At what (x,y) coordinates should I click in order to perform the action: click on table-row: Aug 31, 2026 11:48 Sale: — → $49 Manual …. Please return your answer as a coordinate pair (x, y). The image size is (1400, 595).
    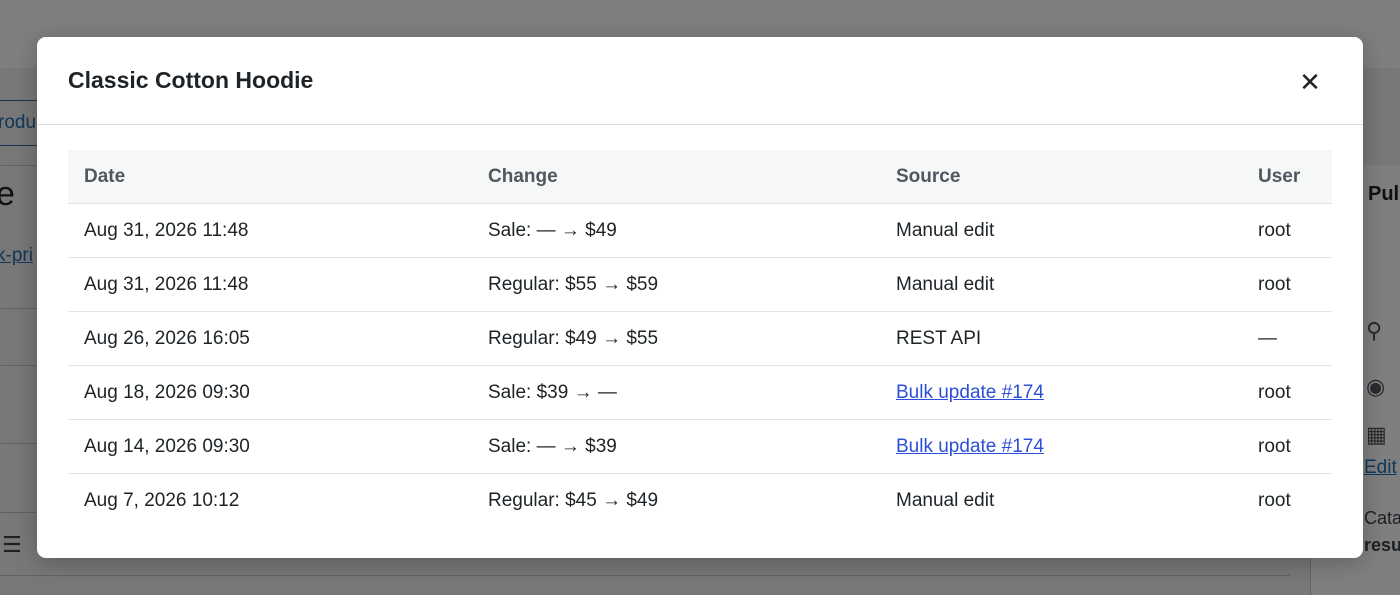
    Looking at the image, I should click on (700, 230).